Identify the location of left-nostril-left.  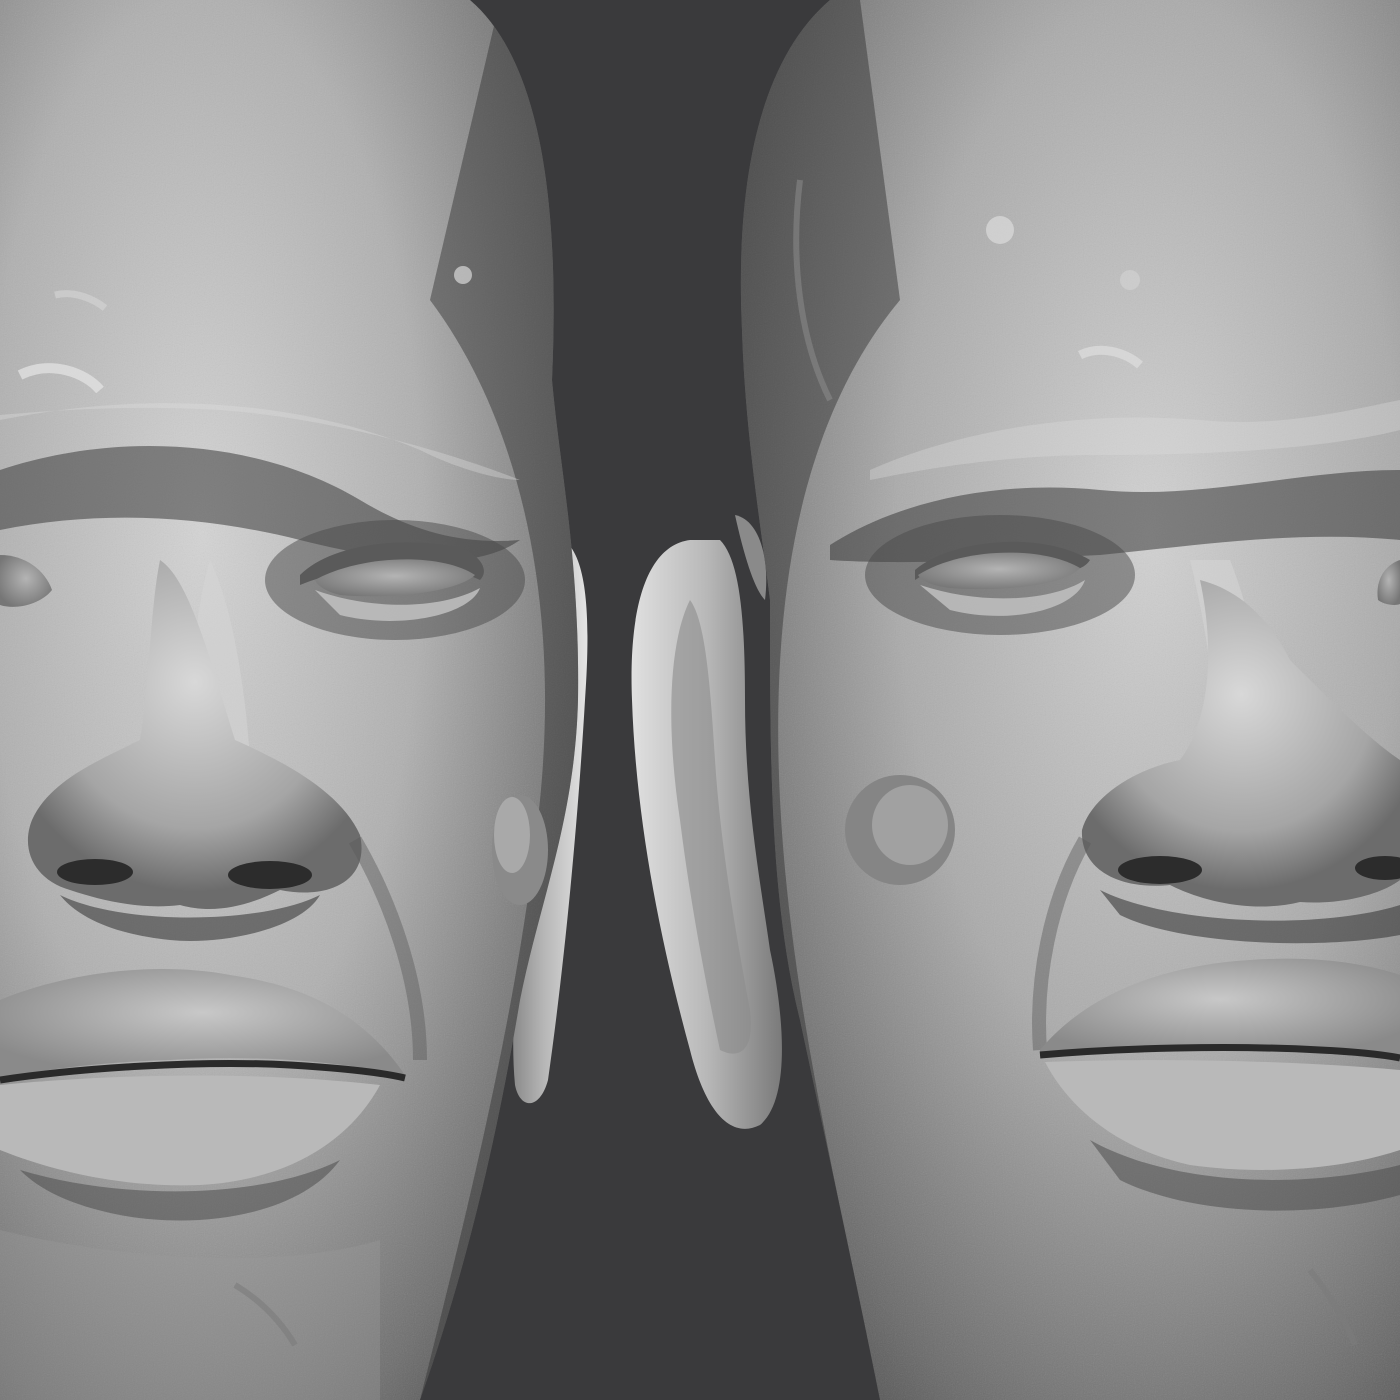
(95, 872).